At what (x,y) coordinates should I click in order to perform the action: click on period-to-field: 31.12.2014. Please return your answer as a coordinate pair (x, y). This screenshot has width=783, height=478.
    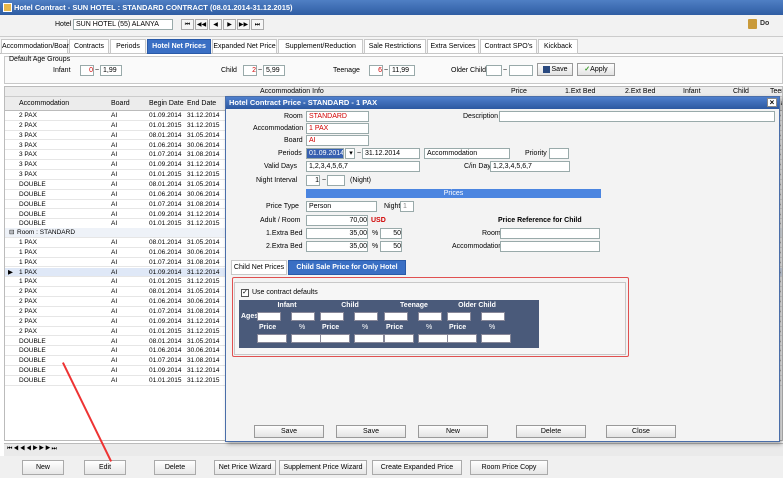
    Looking at the image, I should click on (391, 153).